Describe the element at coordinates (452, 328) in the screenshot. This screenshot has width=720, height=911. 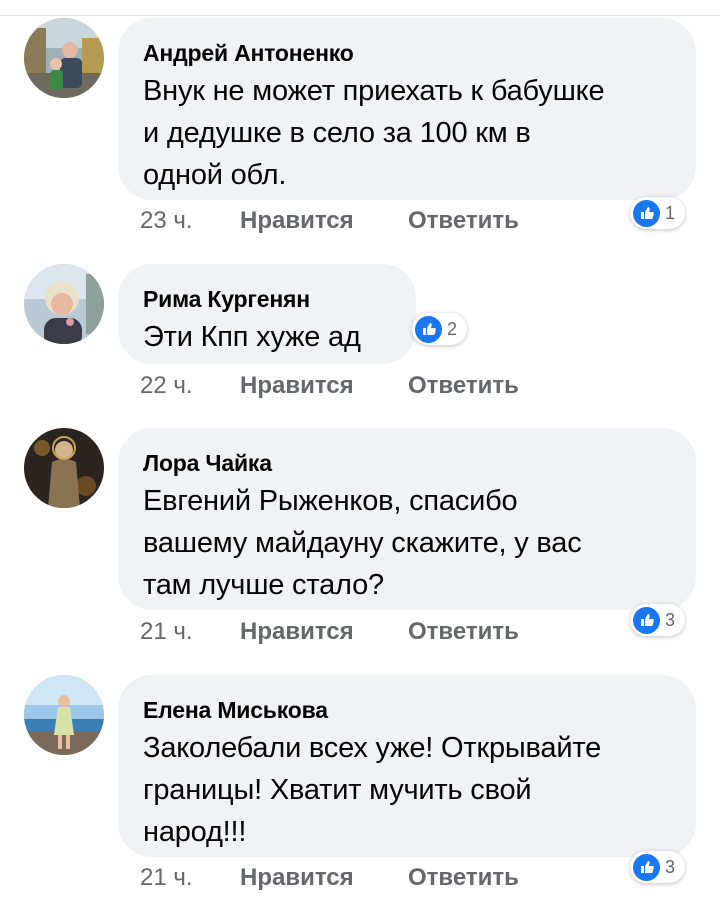
I see `reaction-number: 2` at that location.